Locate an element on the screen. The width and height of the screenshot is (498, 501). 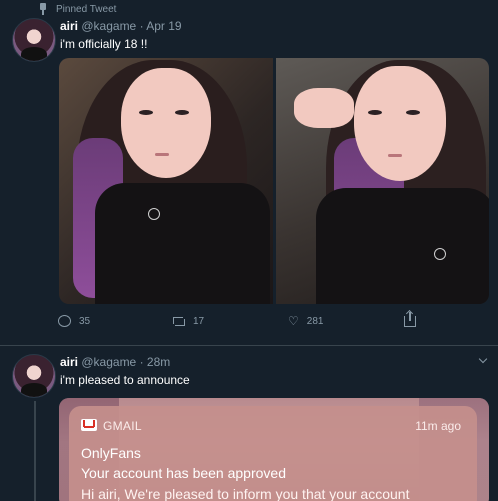
reply-button: 35 is located at coordinates (74, 321).